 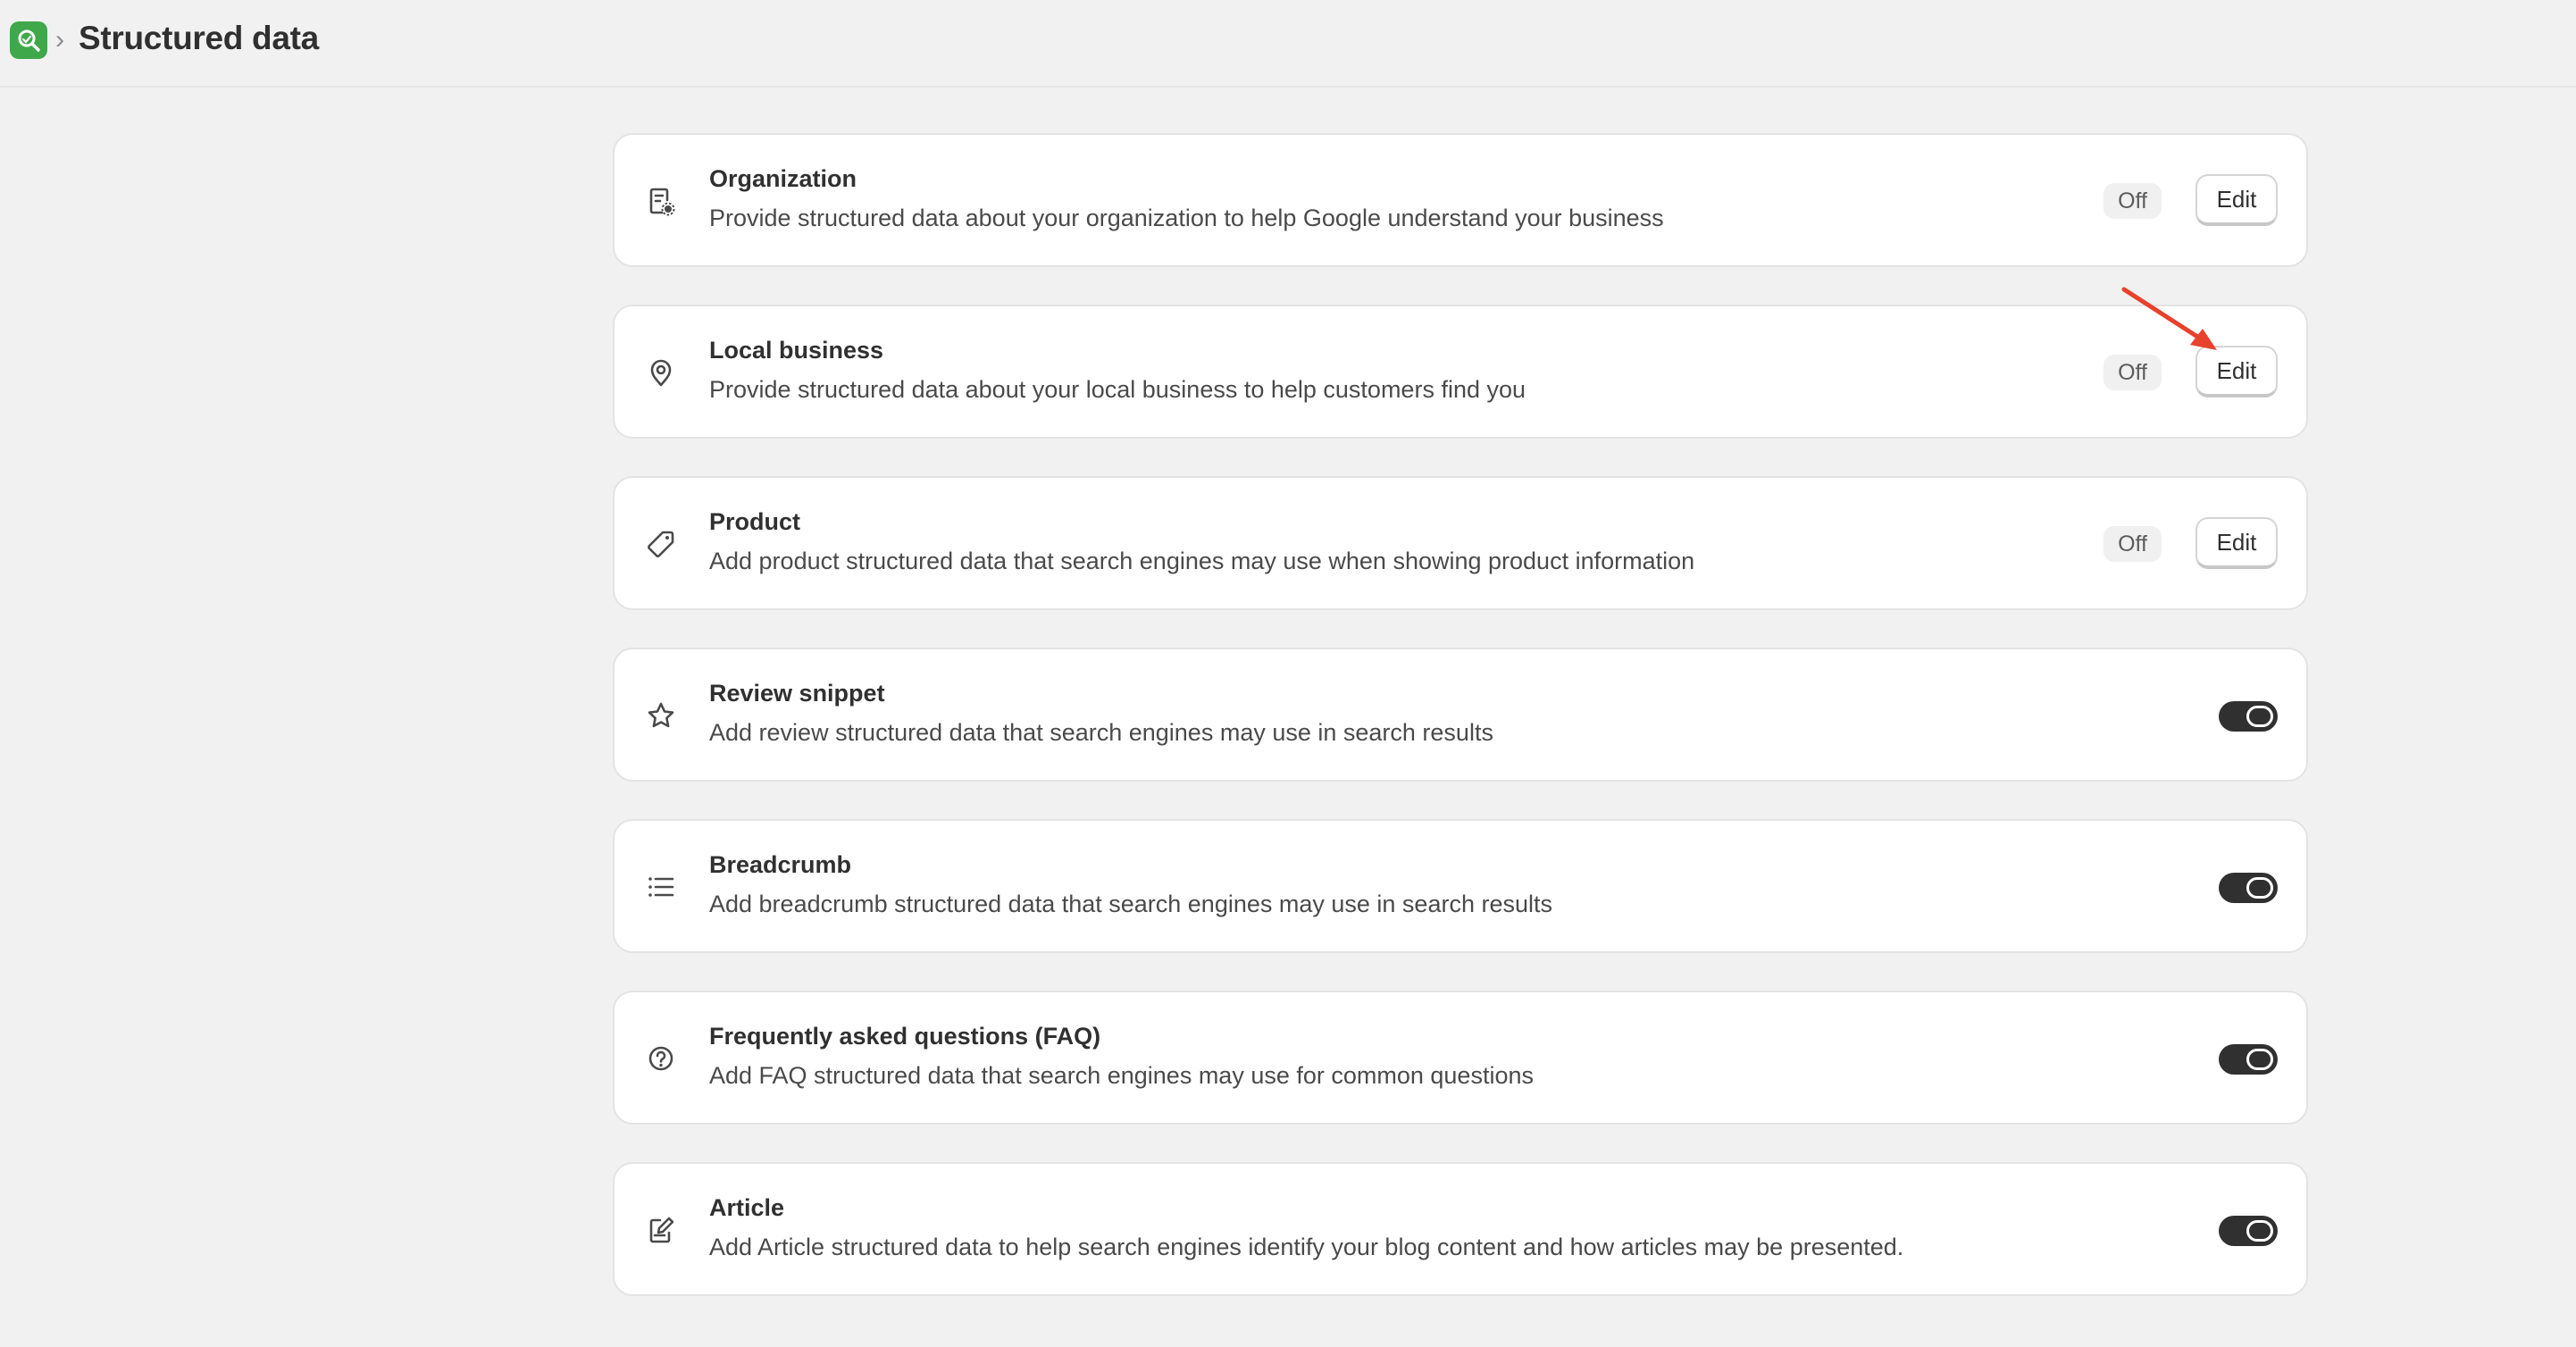 I want to click on faq-toggle, so click(x=2249, y=1059).